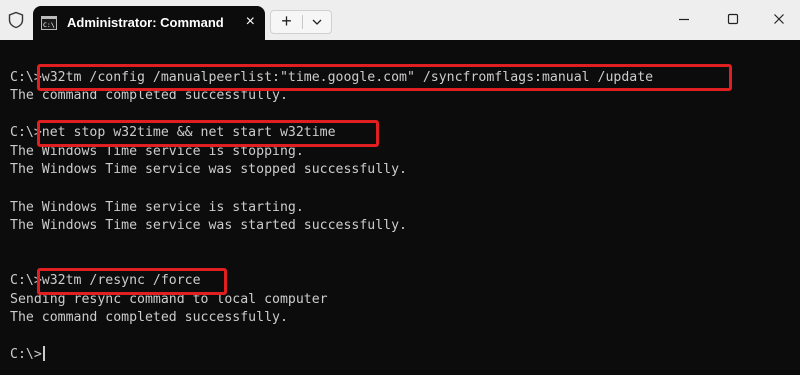 Image resolution: width=800 pixels, height=375 pixels. Describe the element at coordinates (317, 22) in the screenshot. I see `chevron-down-icon` at that location.